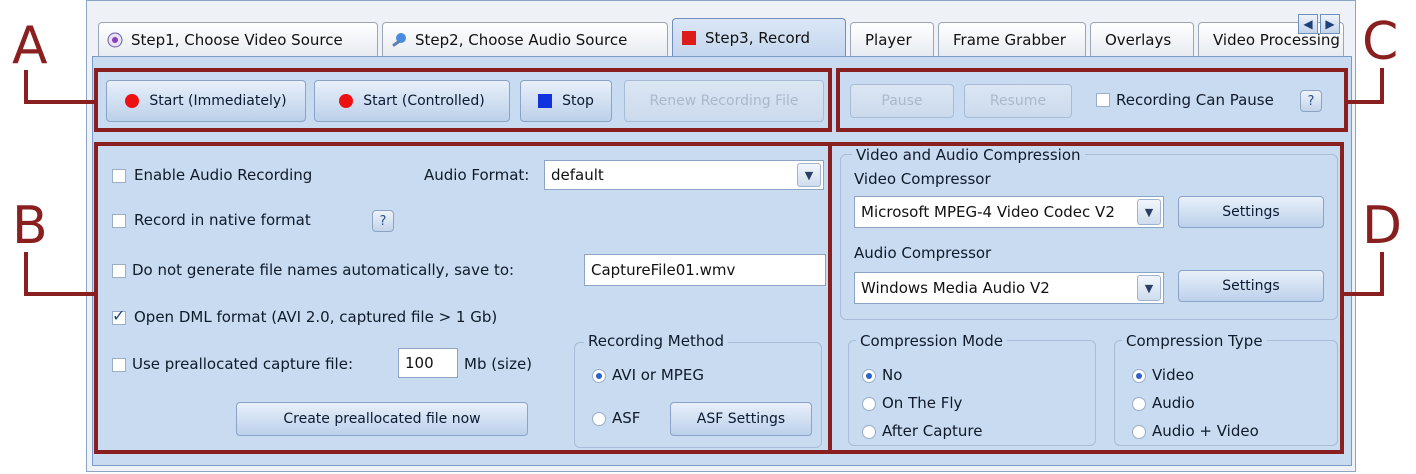 Image resolution: width=1416 pixels, height=474 pixels. Describe the element at coordinates (1363, 294) in the screenshot. I see `annotation-line-d-h` at that location.